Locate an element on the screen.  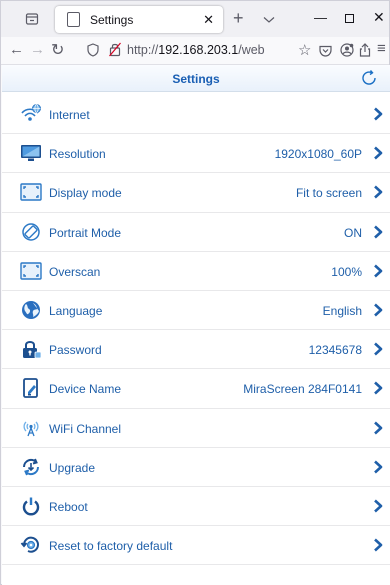
setting-row-overscan: Overscan 100% is located at coordinates (196, 271).